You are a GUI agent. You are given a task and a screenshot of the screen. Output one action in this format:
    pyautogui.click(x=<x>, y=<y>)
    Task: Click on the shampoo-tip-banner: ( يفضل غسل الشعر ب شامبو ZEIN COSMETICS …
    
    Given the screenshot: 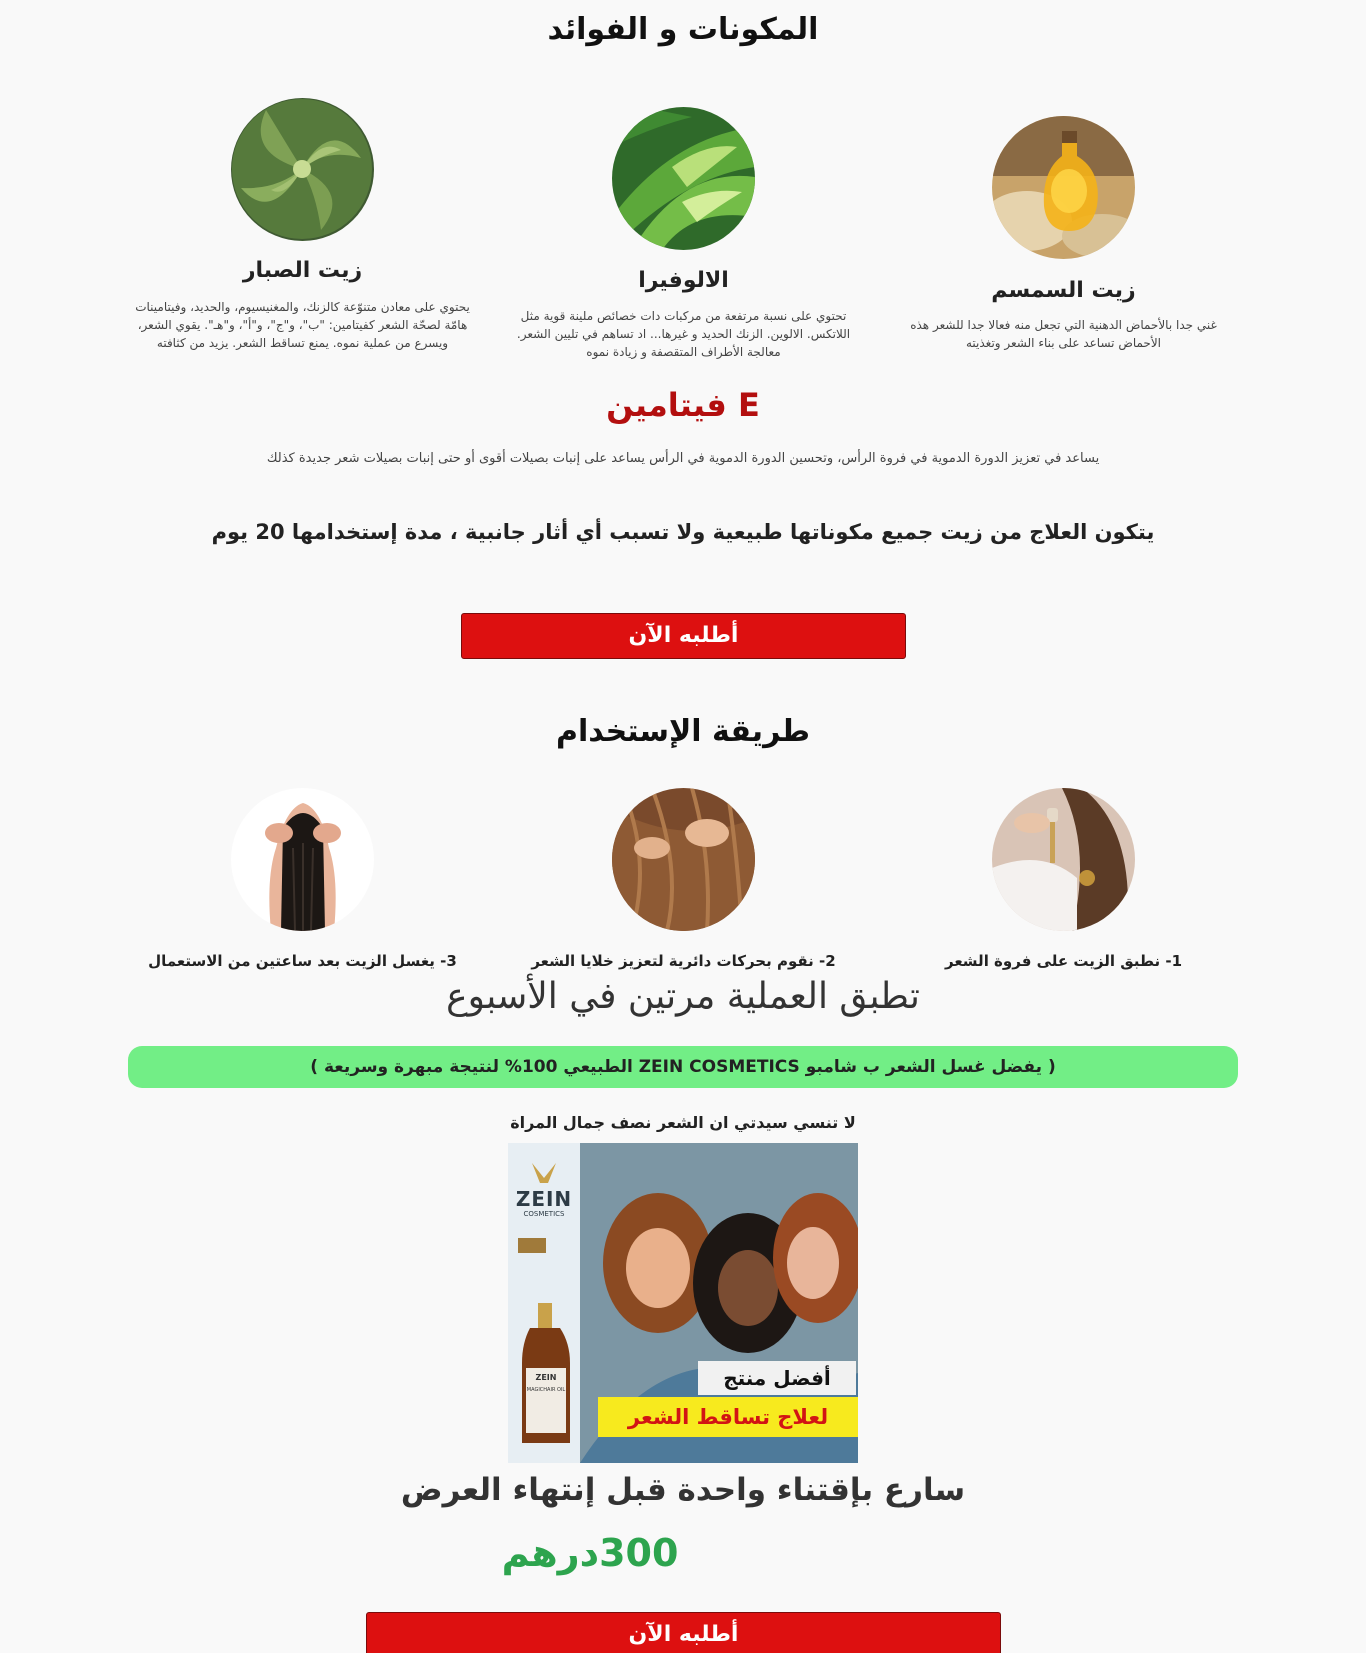 What is the action you would take?
    pyautogui.click(x=683, y=1067)
    